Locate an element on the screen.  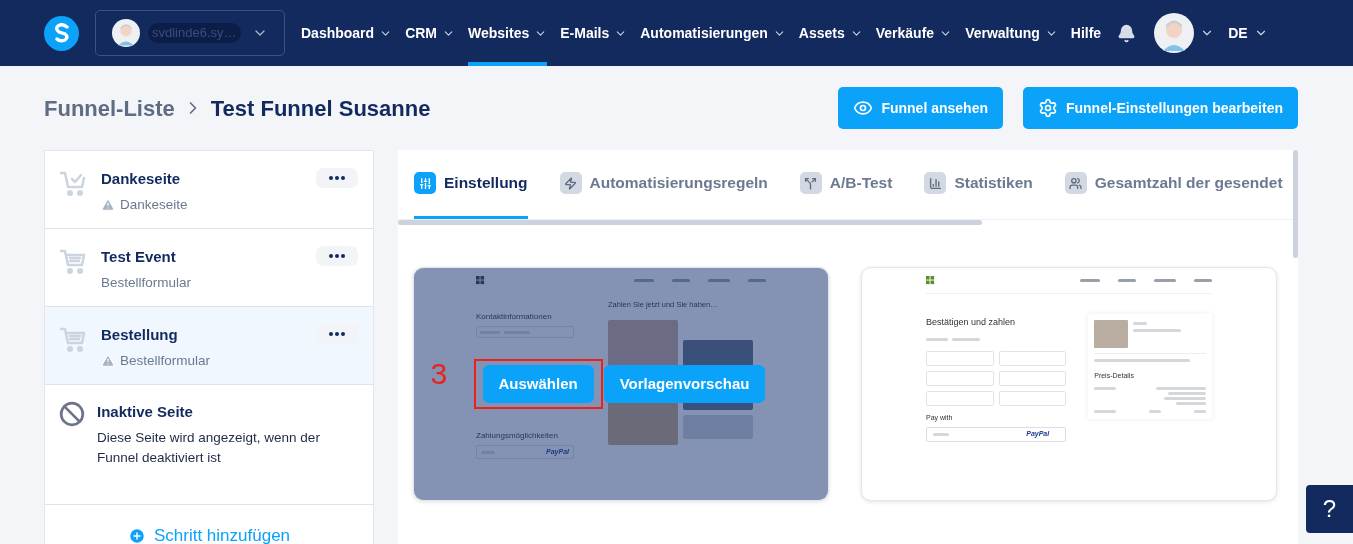
step-title: Test Event is located at coordinates (139, 257).